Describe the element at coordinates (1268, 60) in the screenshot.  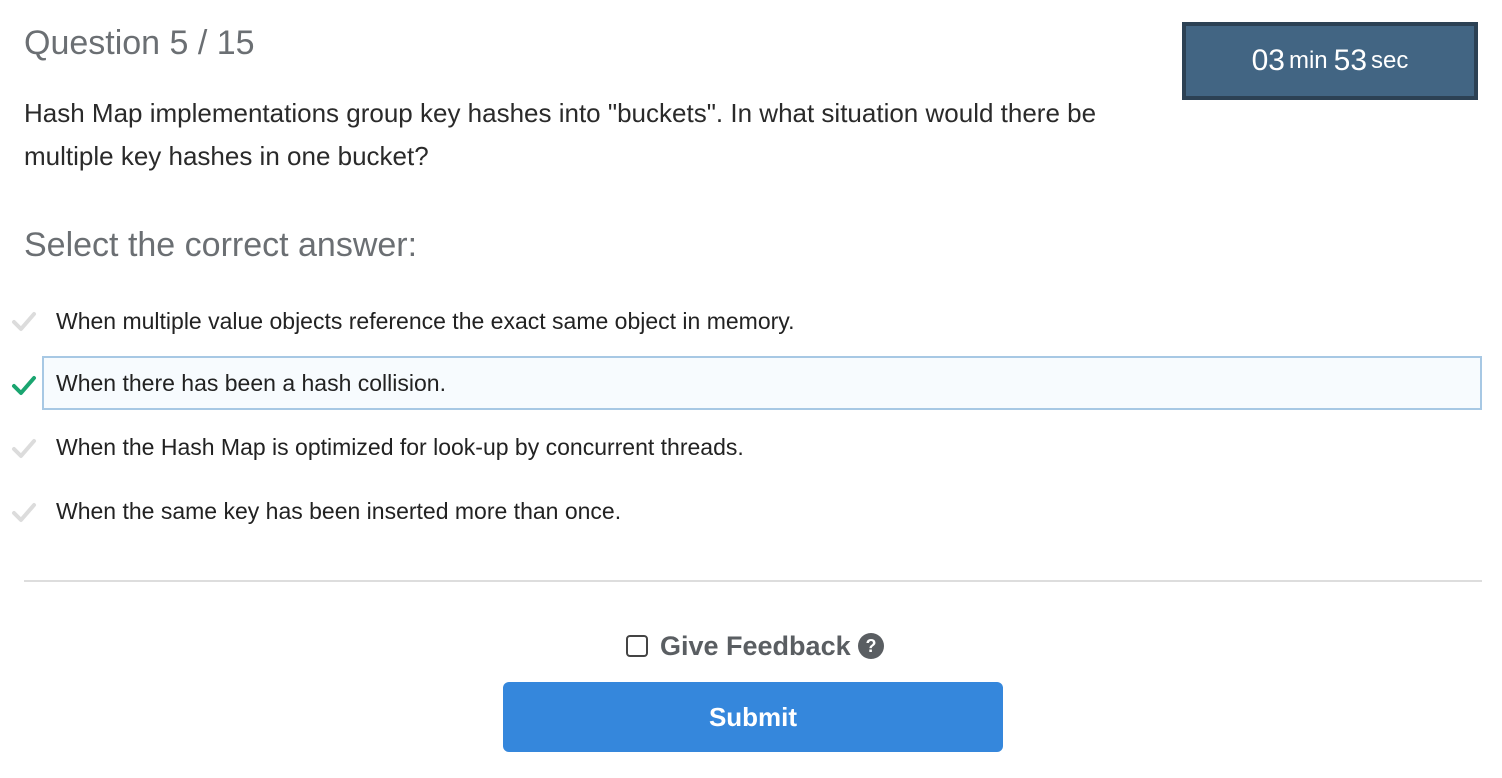
I see `timer-minutes: 03` at that location.